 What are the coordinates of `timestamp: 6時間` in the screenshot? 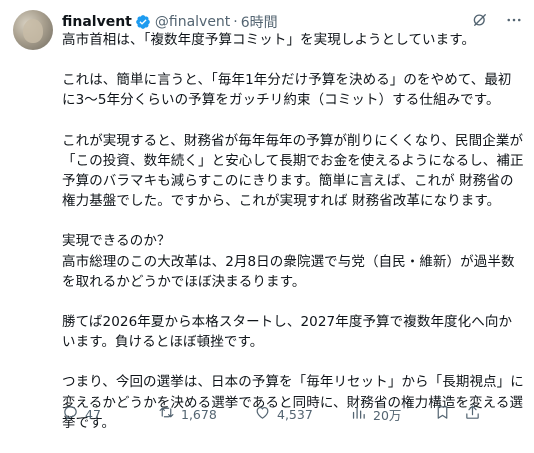 It's located at (259, 22).